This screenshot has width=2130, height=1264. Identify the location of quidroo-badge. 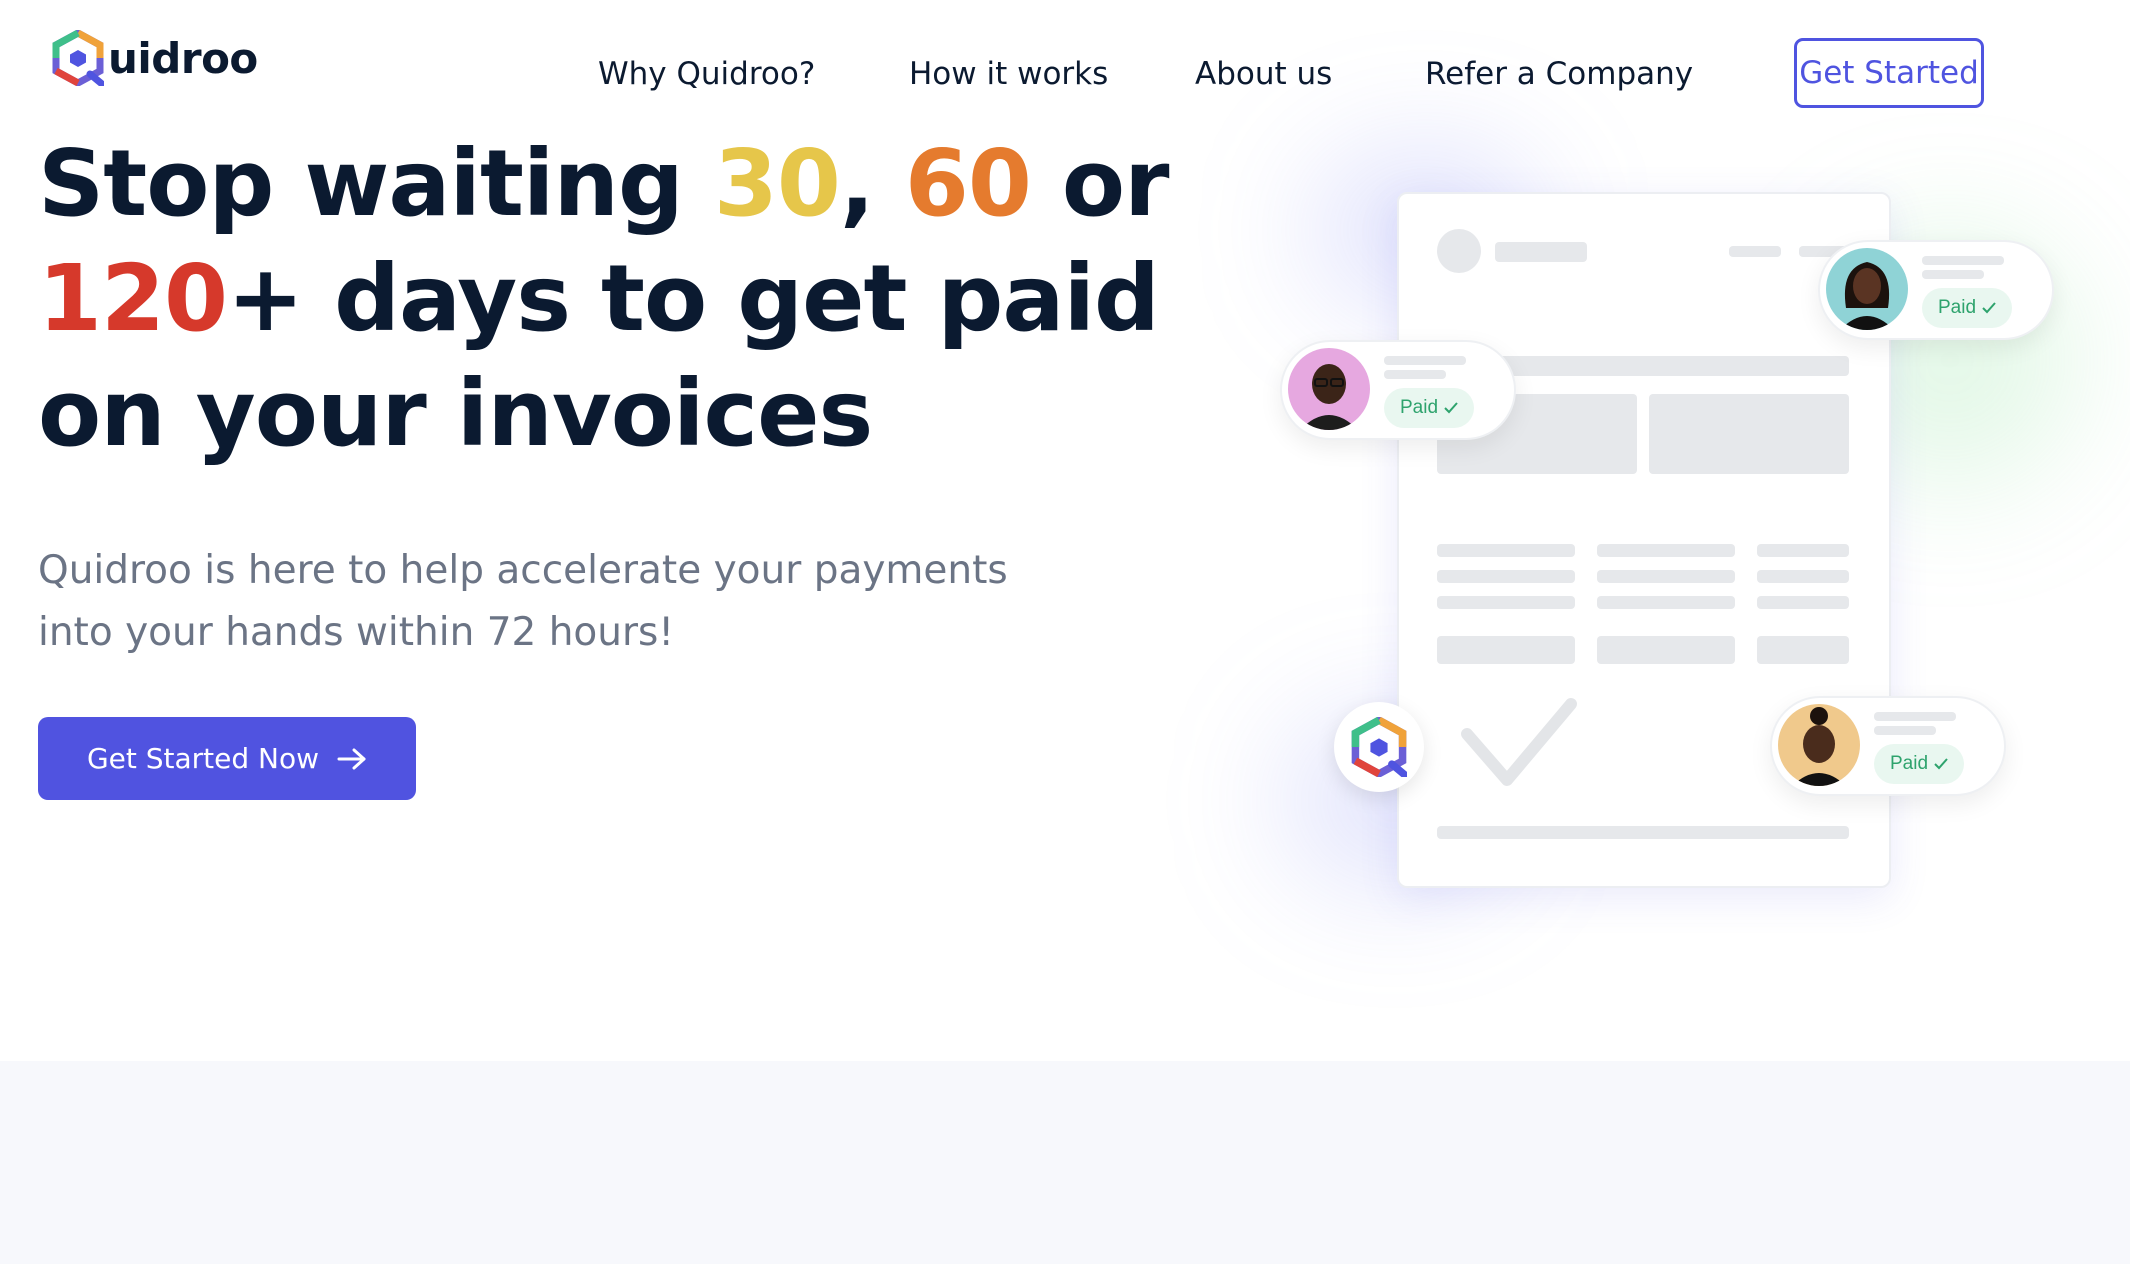
(1379, 747).